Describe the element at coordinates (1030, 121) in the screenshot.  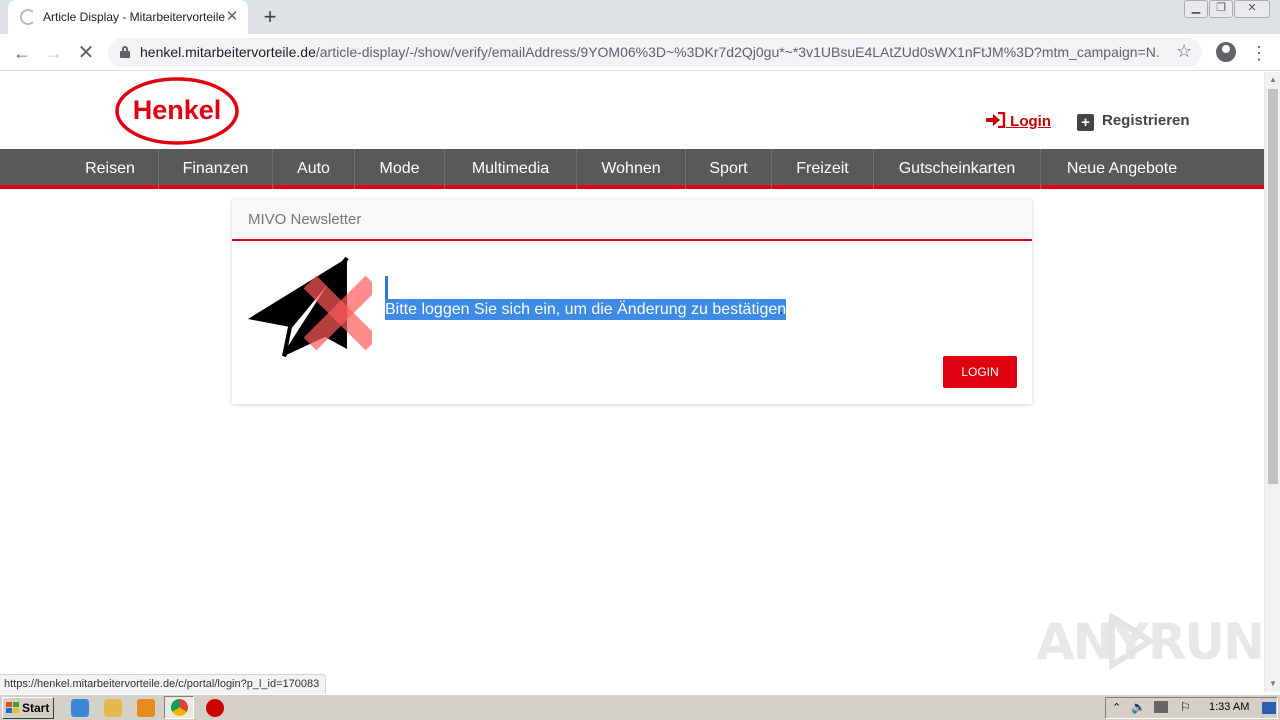
I see `login-link-label: Login` at that location.